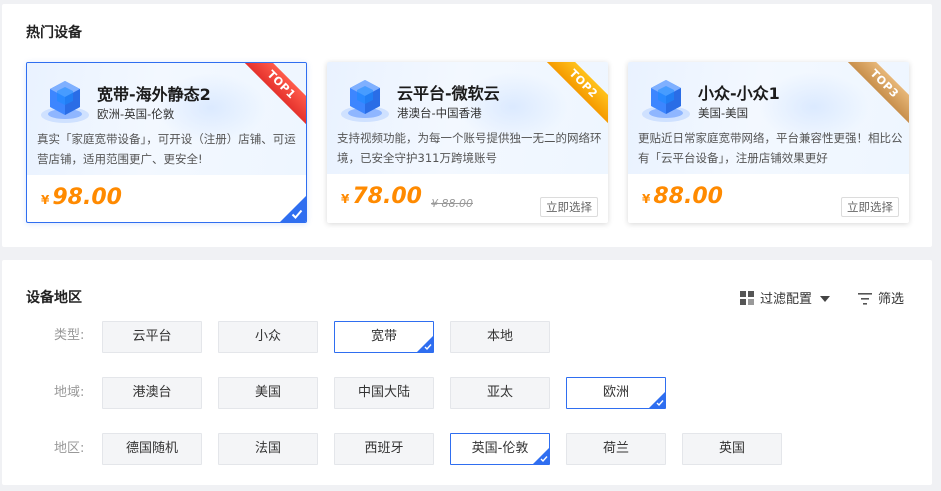 The width and height of the screenshot is (941, 491). I want to click on district-option-netherlands: 荷兰, so click(616, 449).